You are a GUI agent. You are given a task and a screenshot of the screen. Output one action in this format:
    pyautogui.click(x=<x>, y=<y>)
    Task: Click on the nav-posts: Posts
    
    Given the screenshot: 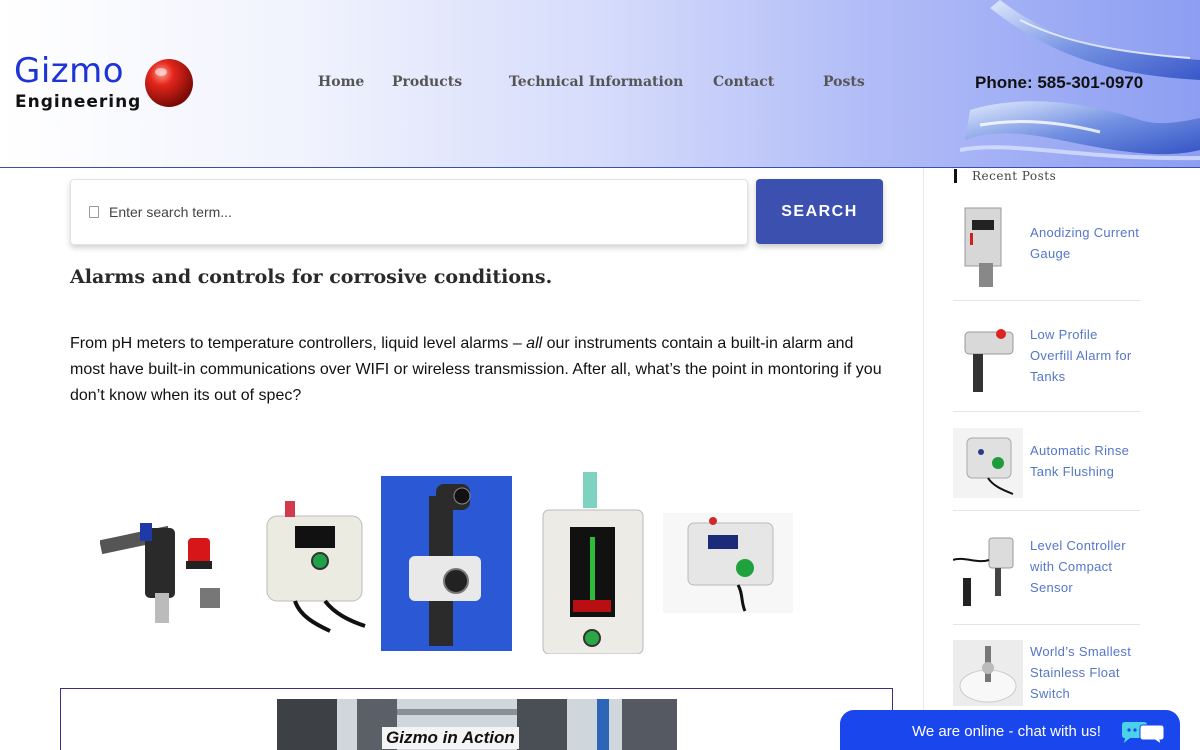 What is the action you would take?
    pyautogui.click(x=844, y=82)
    